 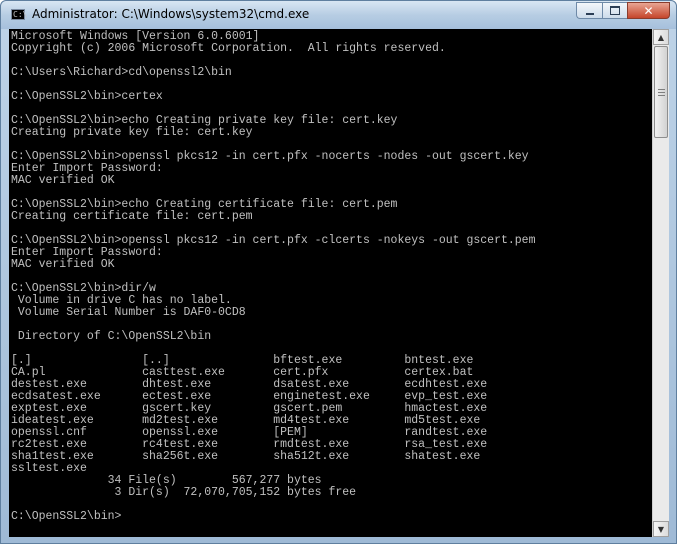 I want to click on arrow-up-icon: ▲, so click(x=661, y=37).